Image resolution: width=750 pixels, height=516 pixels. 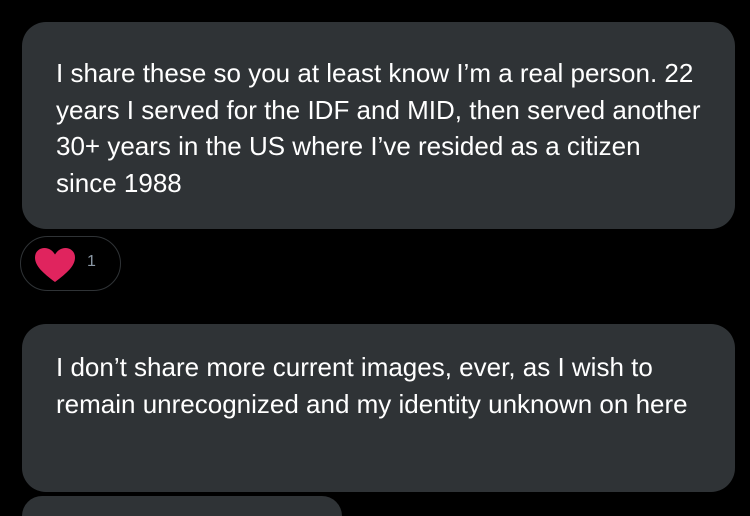 I want to click on reaction-button: 1, so click(x=70, y=263).